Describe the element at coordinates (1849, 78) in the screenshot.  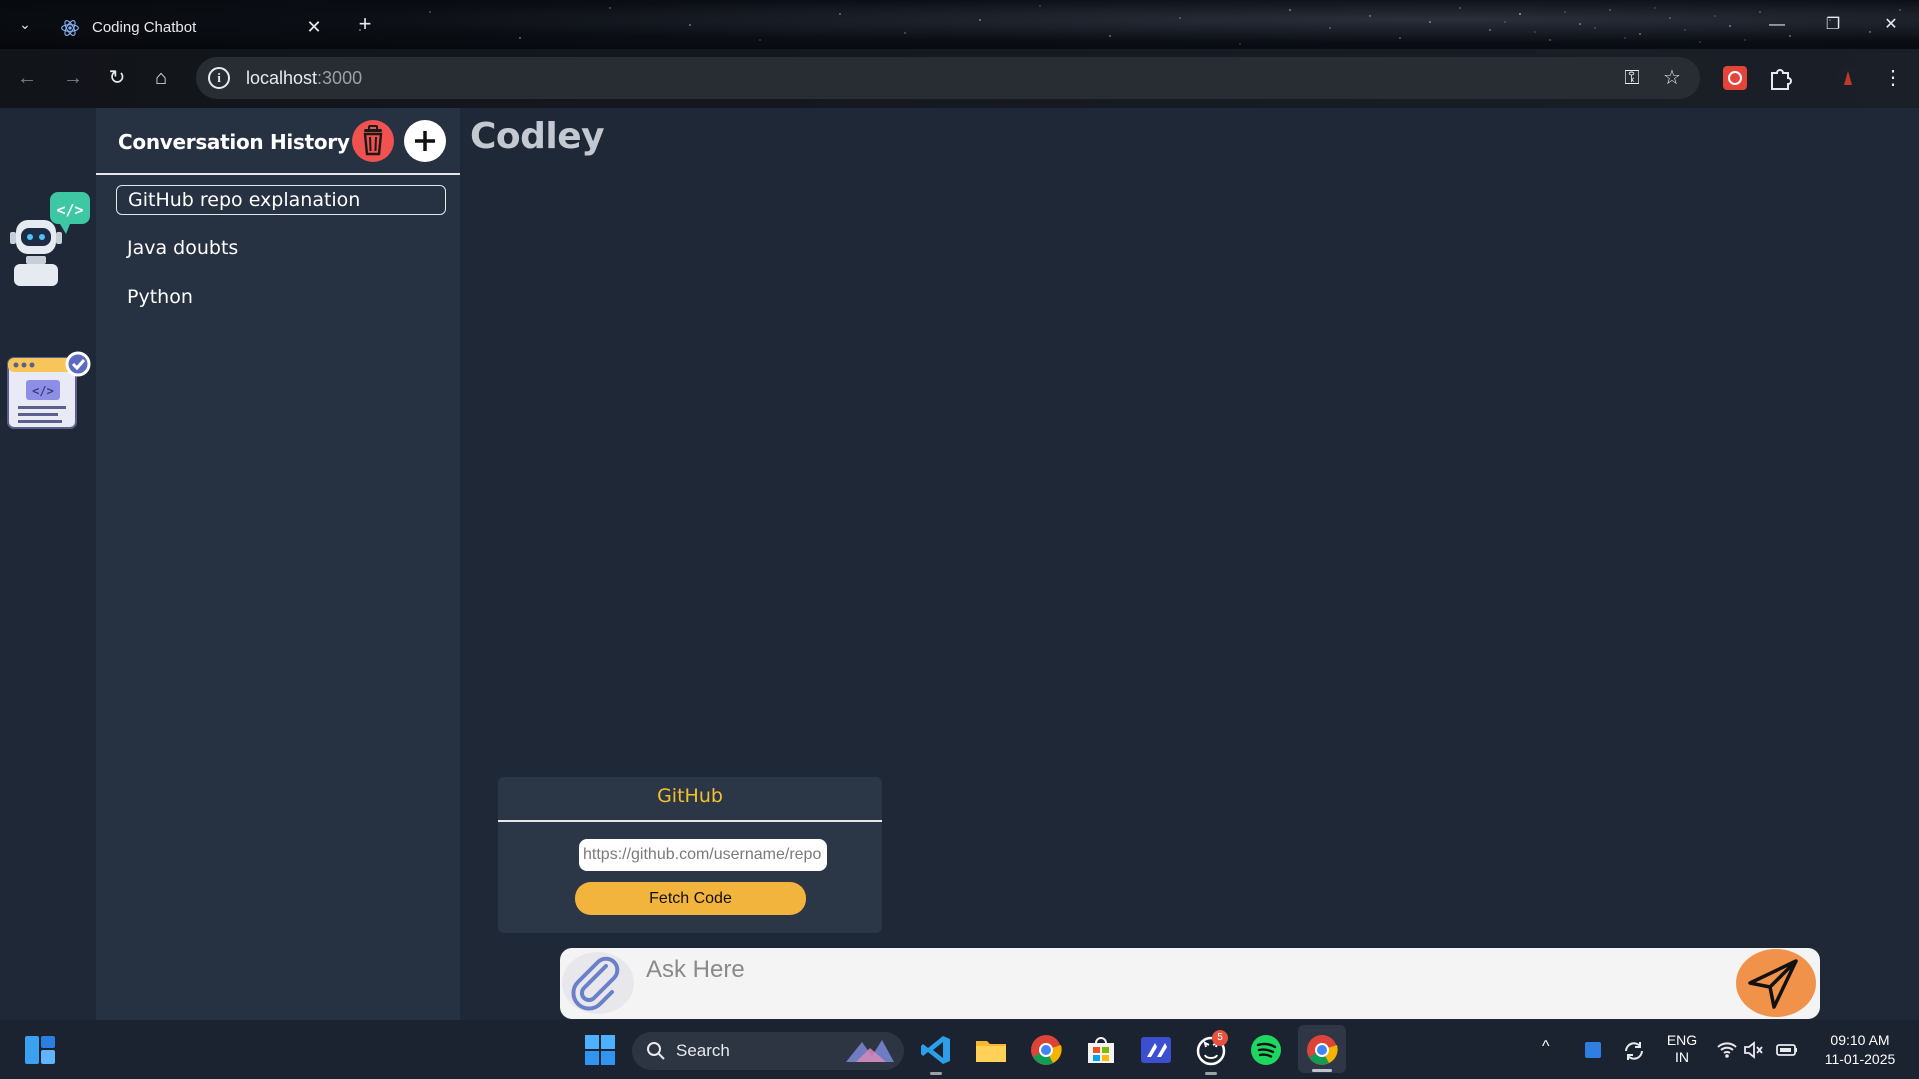
I see `profile-avatar-icon` at that location.